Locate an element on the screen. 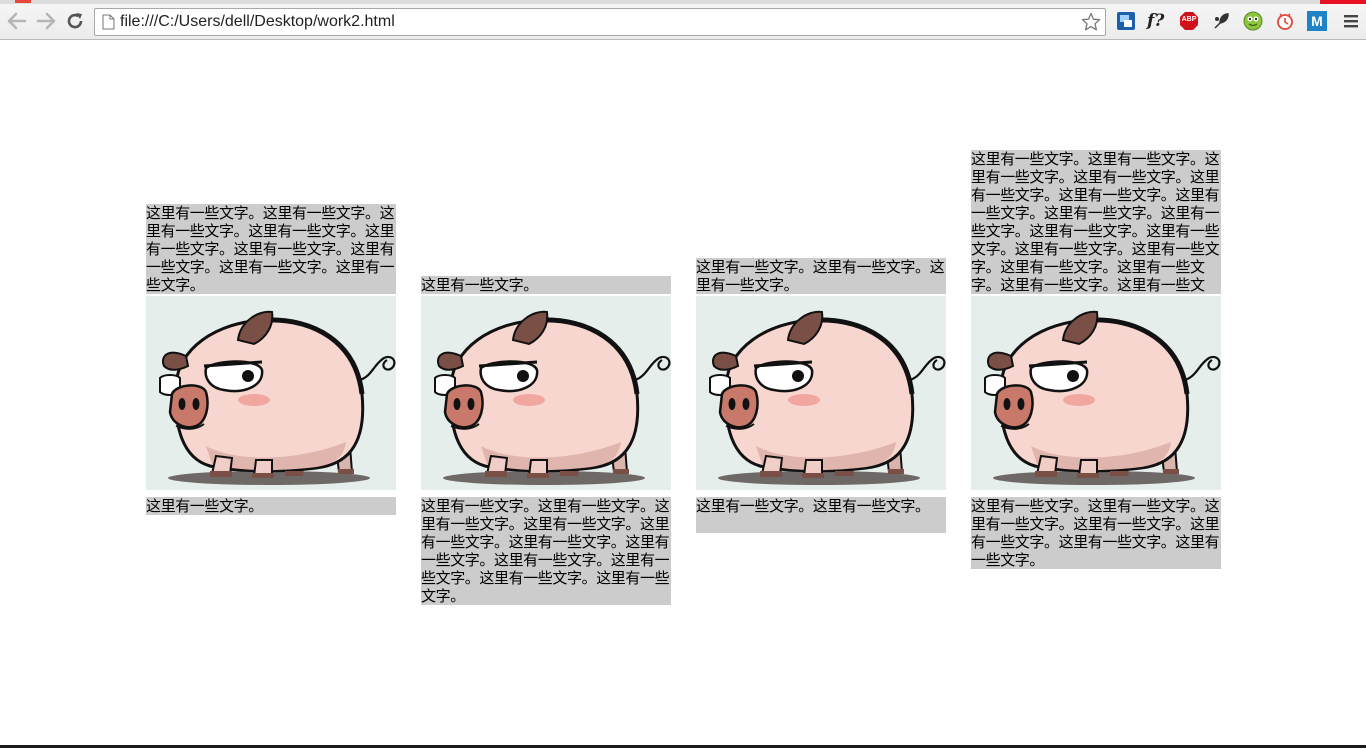  adblock-plus-button: ABP is located at coordinates (1189, 21).